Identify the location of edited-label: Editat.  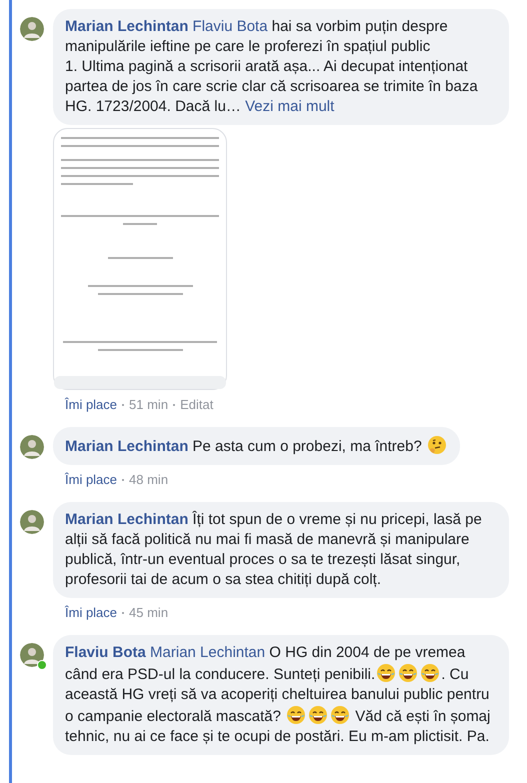
(197, 405).